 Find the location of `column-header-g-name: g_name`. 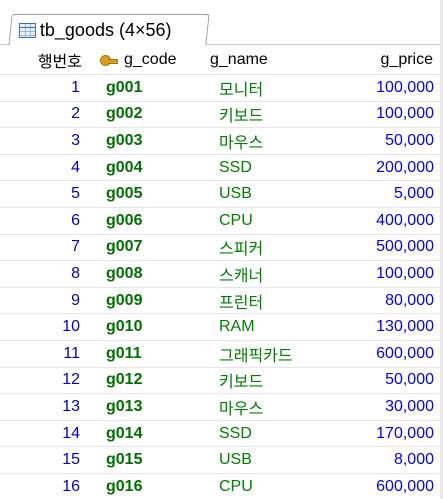

column-header-g-name: g_name is located at coordinates (252, 59).